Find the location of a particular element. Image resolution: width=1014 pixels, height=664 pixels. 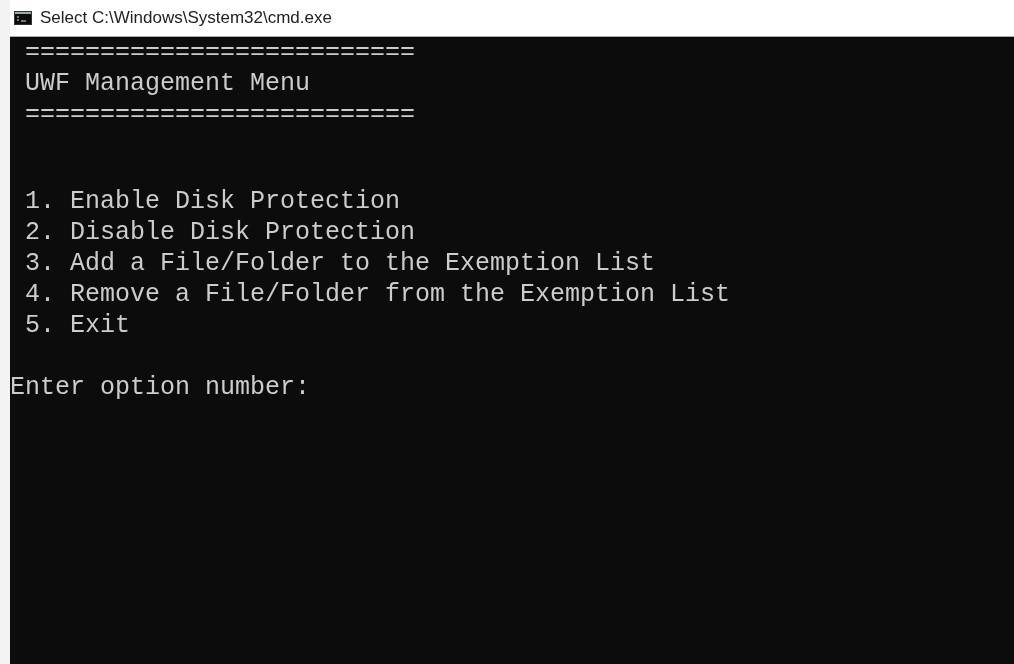

command-prompt-icon is located at coordinates (23, 18).